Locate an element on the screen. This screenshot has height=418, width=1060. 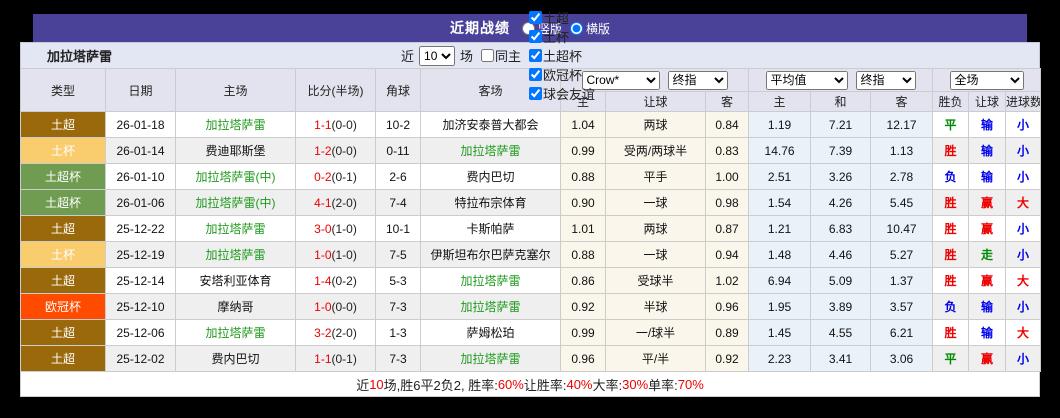
col-header-type: 类型 is located at coordinates (63, 90).